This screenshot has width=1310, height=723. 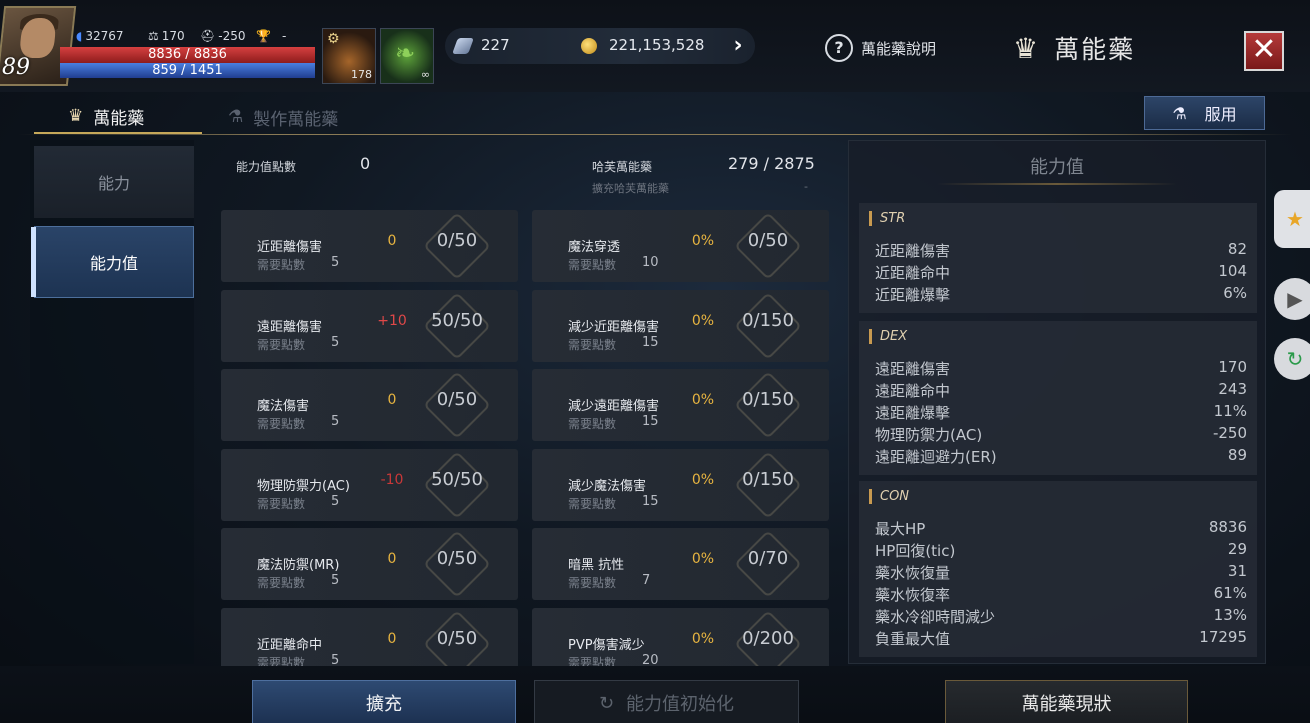 I want to click on stat-level: 0/70, so click(x=768, y=558).